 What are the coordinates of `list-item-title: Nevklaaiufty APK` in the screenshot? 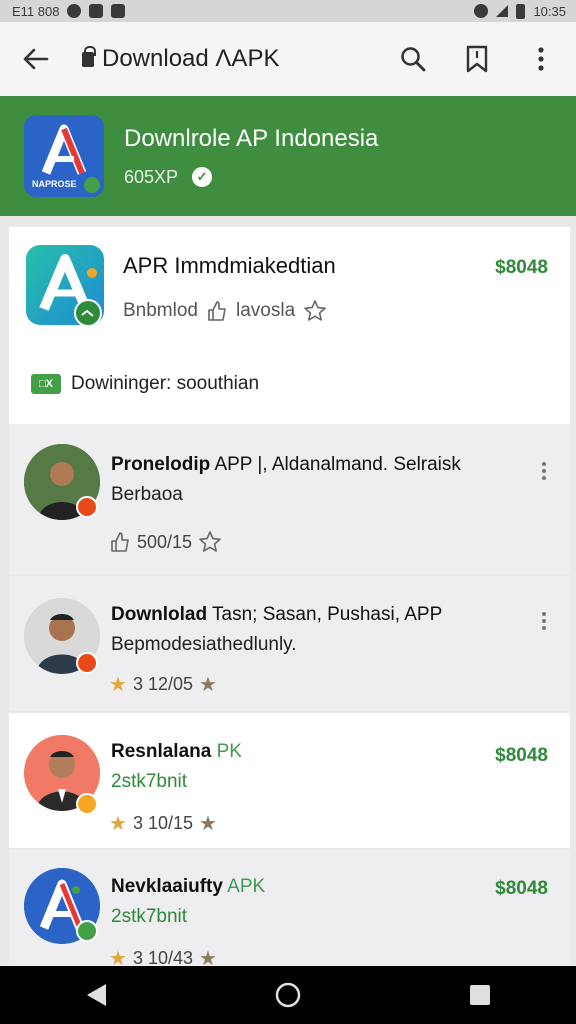 It's located at (188, 887).